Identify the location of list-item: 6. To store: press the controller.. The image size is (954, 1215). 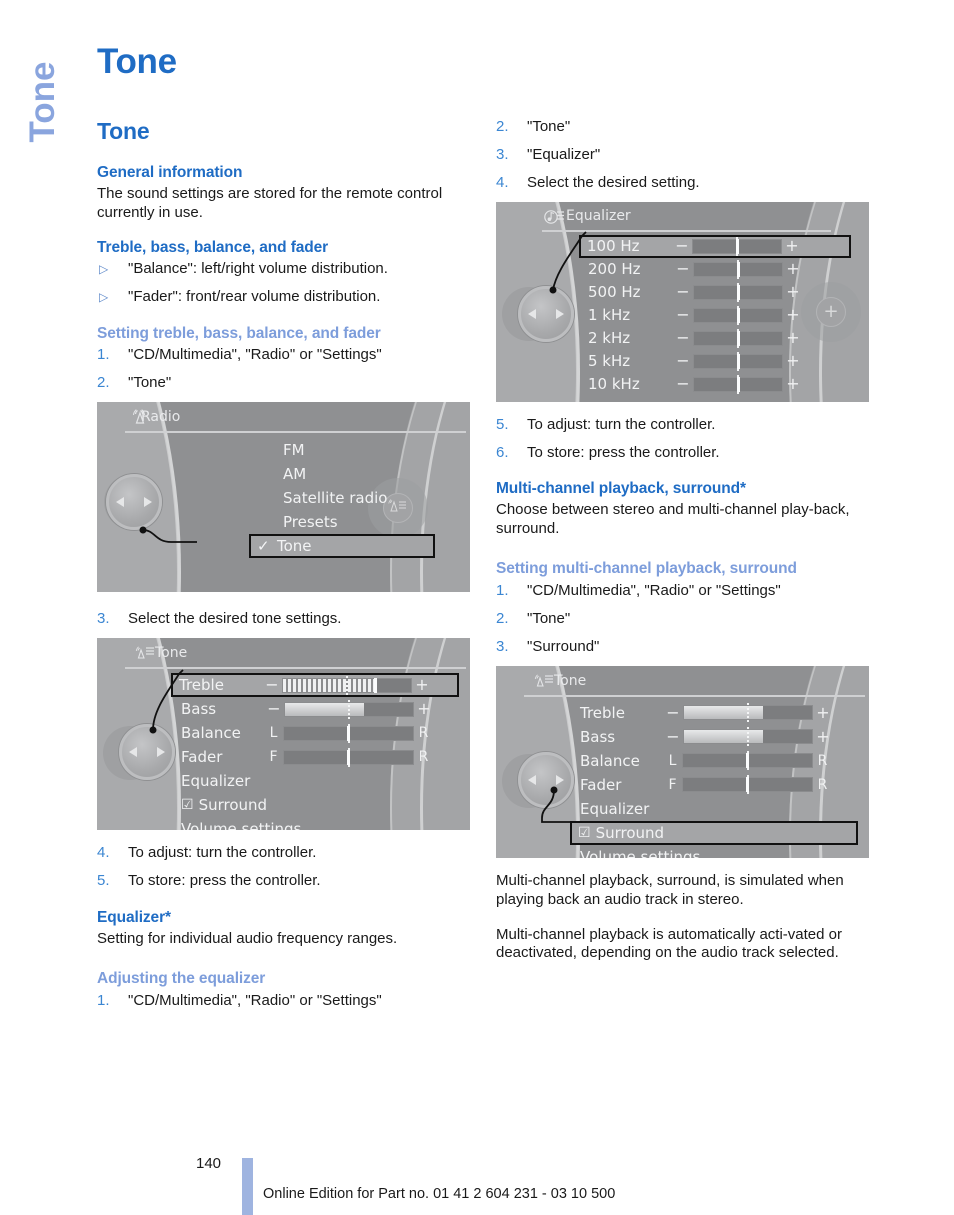
(682, 453).